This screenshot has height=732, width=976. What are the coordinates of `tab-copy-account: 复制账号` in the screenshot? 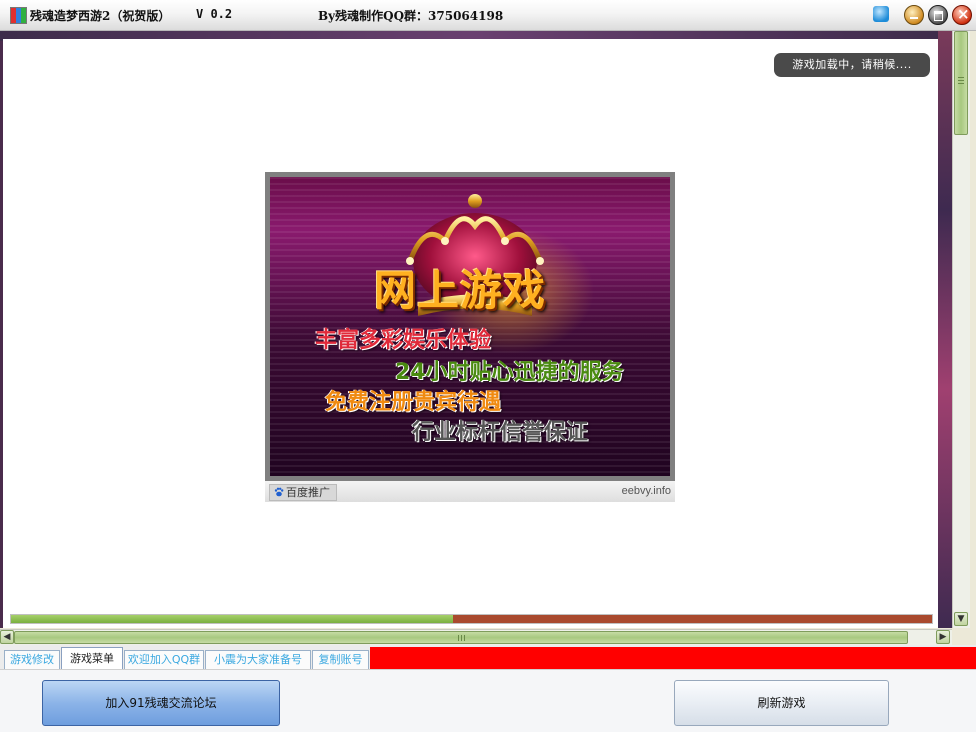 It's located at (340, 659).